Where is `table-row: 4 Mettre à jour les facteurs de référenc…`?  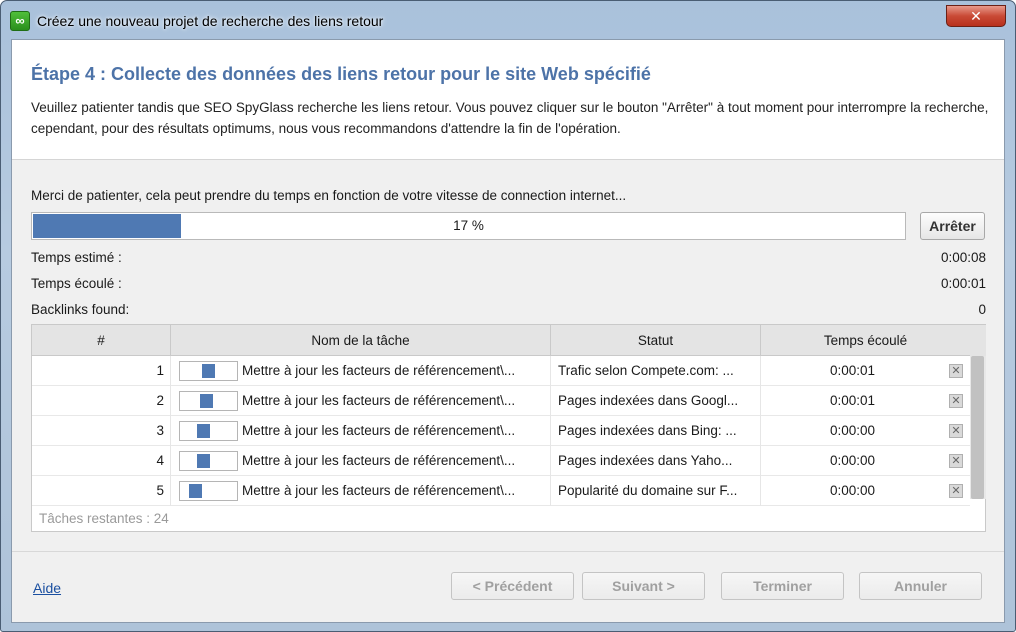
table-row: 4 Mettre à jour les facteurs de référenc… is located at coordinates (501, 461).